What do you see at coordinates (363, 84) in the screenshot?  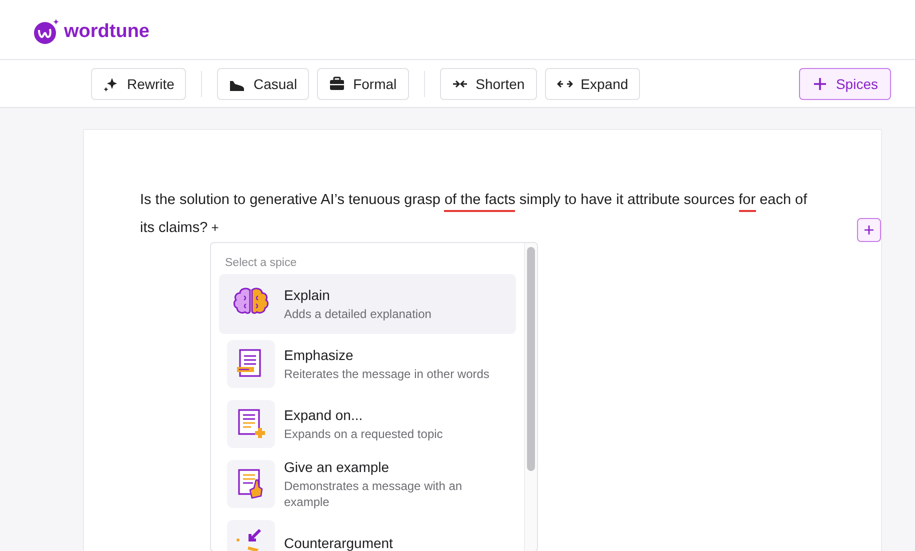 I see `toolbar-button: Formal` at bounding box center [363, 84].